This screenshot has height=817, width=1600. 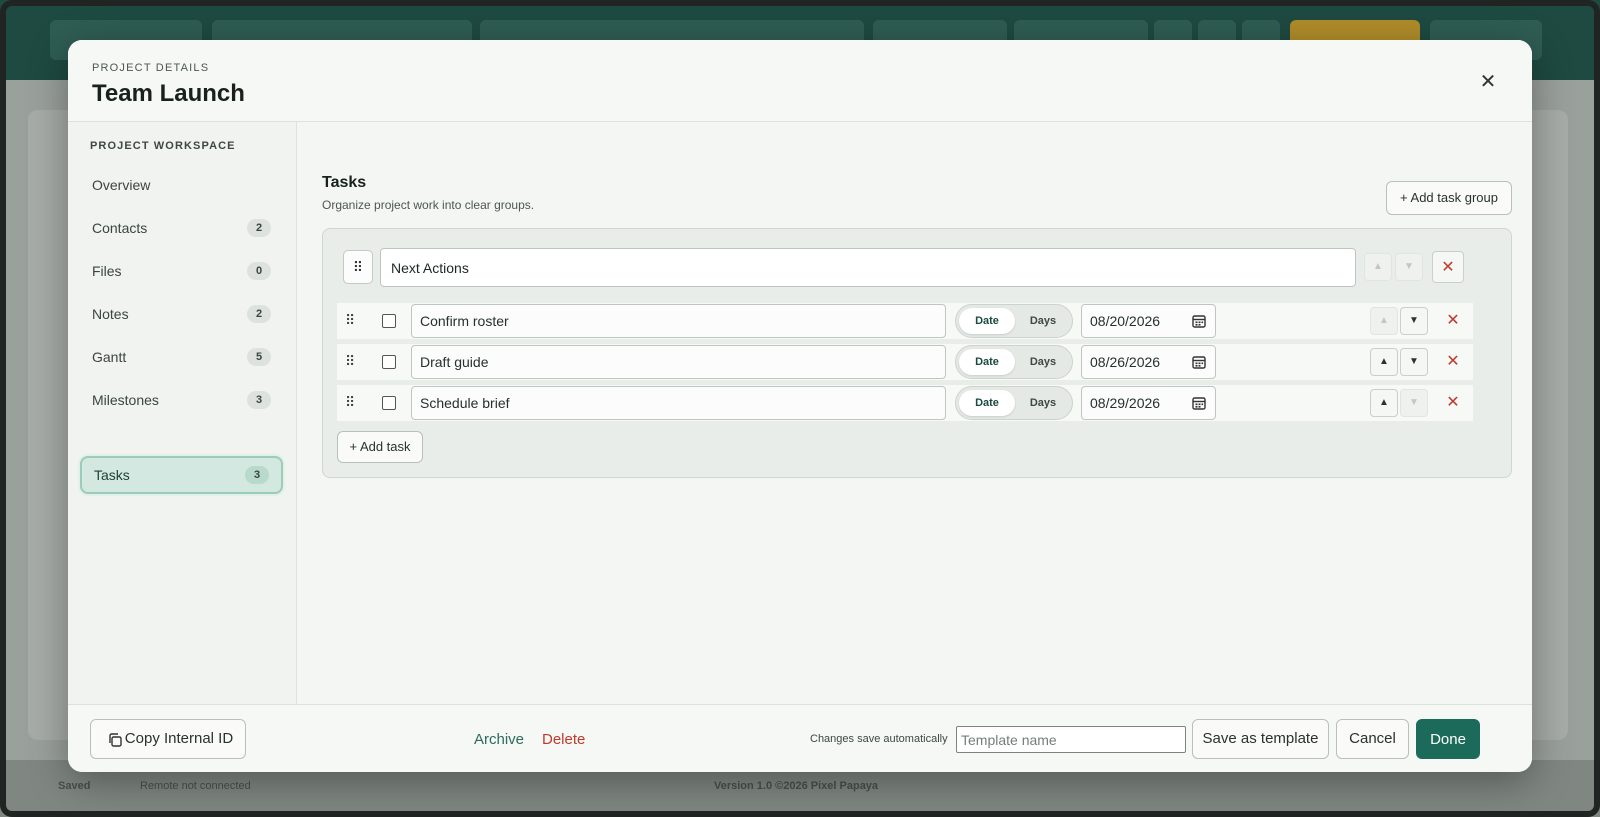 What do you see at coordinates (1125, 362) in the screenshot?
I see `due-date-value: 08/26/2026` at bounding box center [1125, 362].